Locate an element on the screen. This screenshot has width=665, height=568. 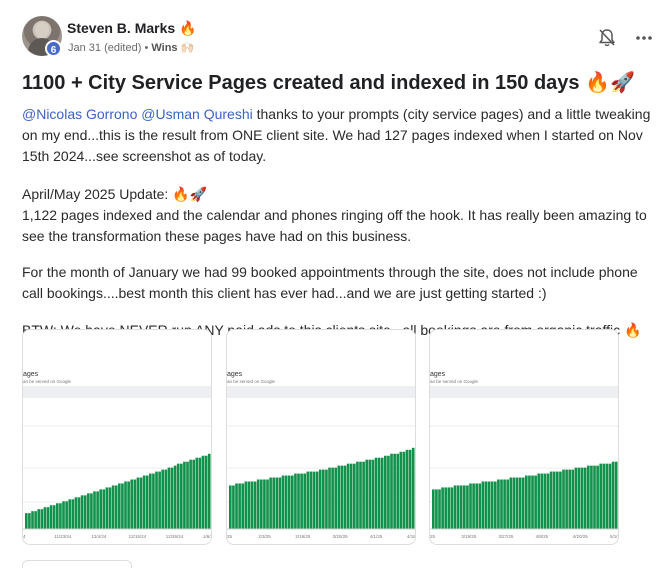
chart-x-tick: 12/4/24 is located at coordinates (99, 536).